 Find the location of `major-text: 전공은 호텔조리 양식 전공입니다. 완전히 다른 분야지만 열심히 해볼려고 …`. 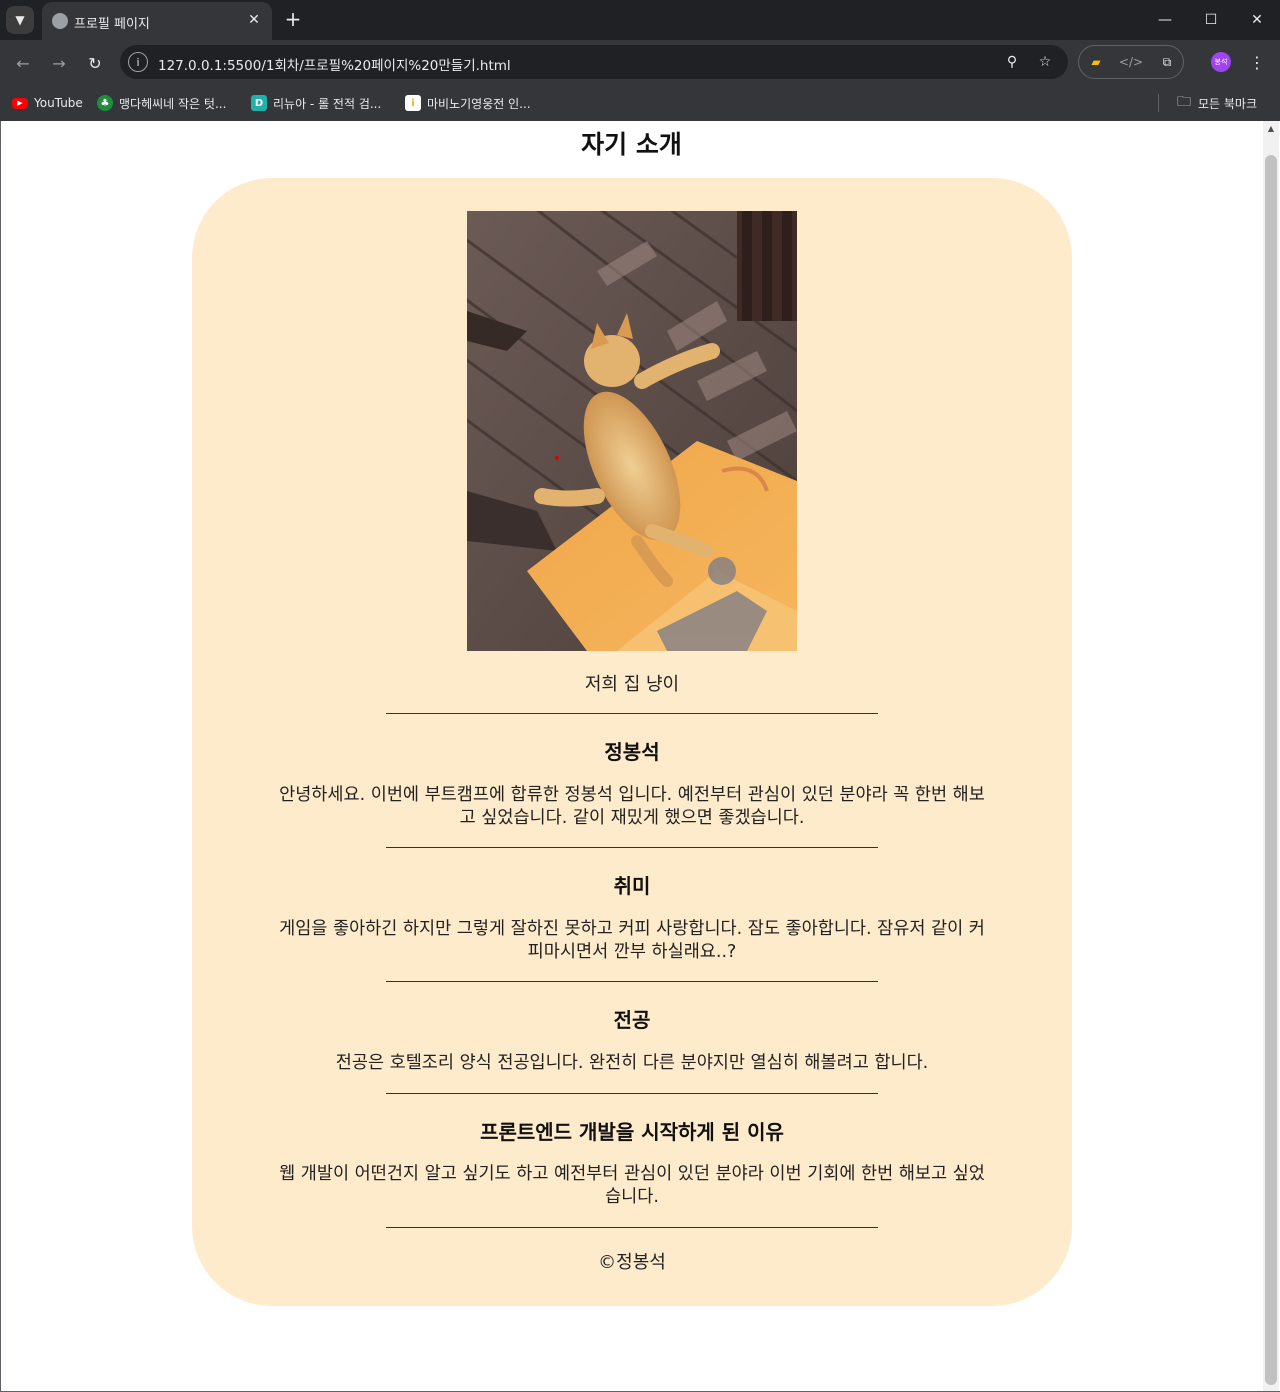

major-text: 전공은 호텔조리 양식 전공입니다. 완전히 다른 분야지만 열심히 해볼려고 … is located at coordinates (632, 1063).